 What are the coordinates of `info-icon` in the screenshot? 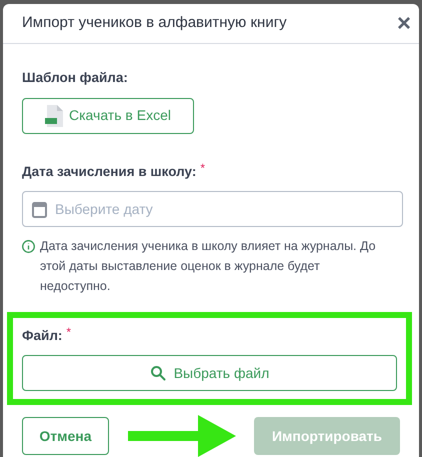 It's located at (28, 246).